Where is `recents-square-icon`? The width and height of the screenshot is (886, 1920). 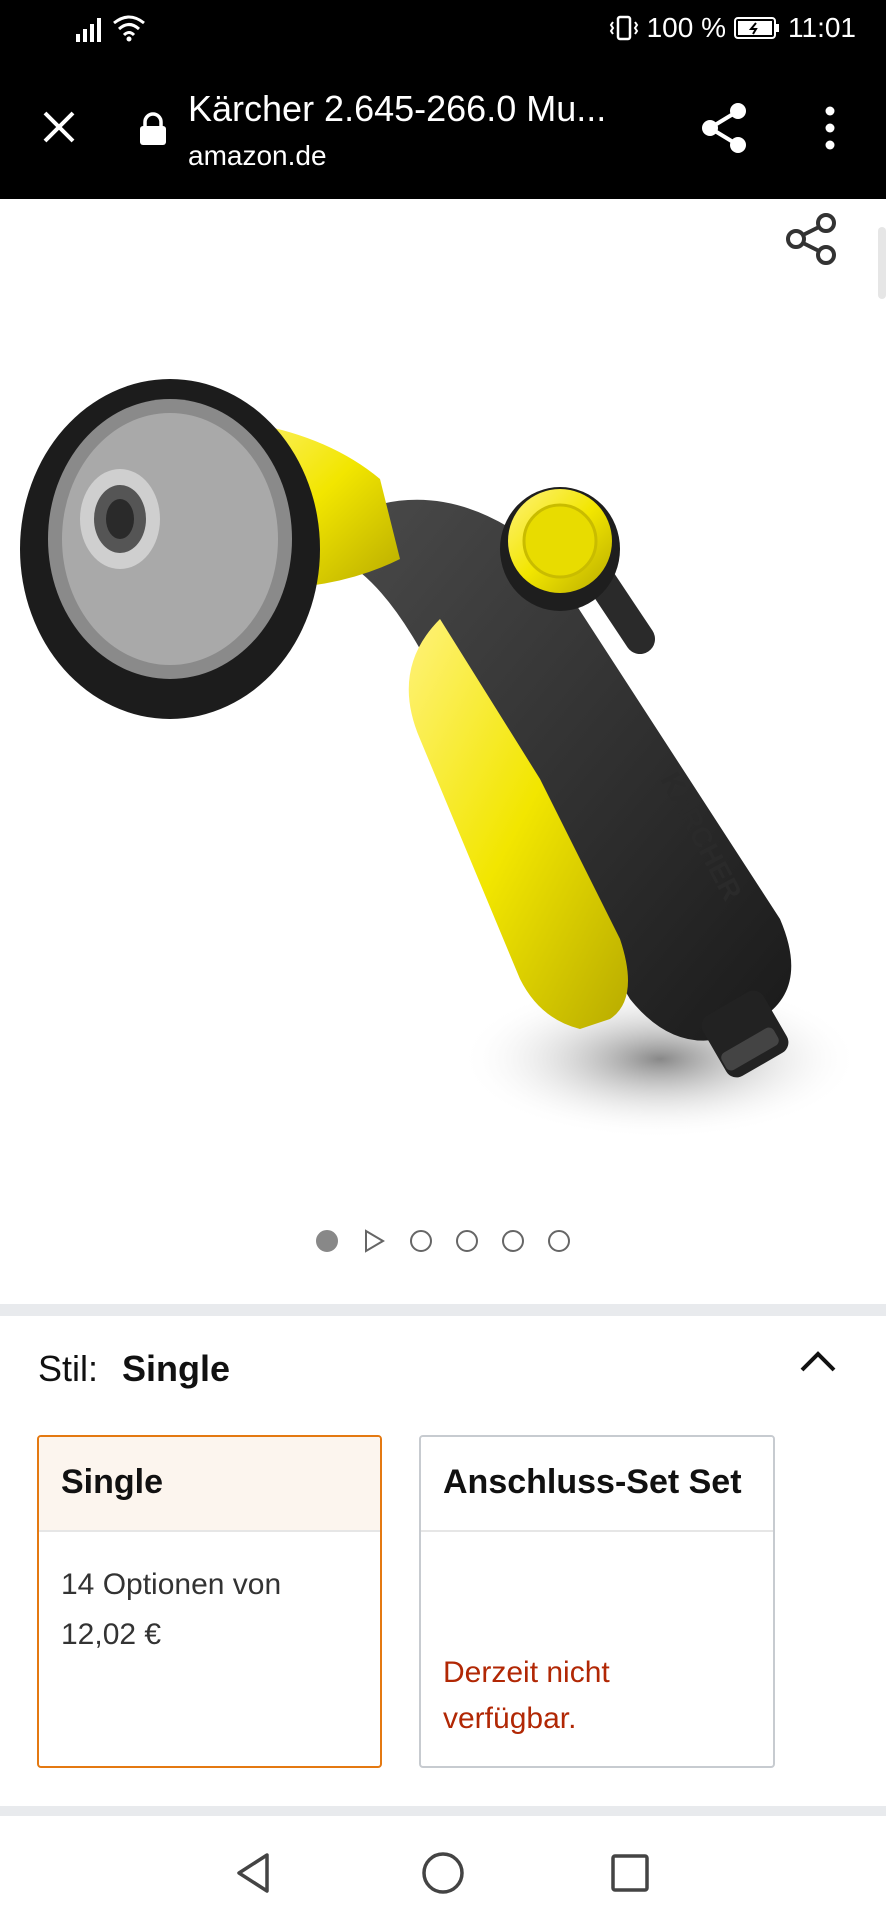
recents-square-icon is located at coordinates (630, 1873).